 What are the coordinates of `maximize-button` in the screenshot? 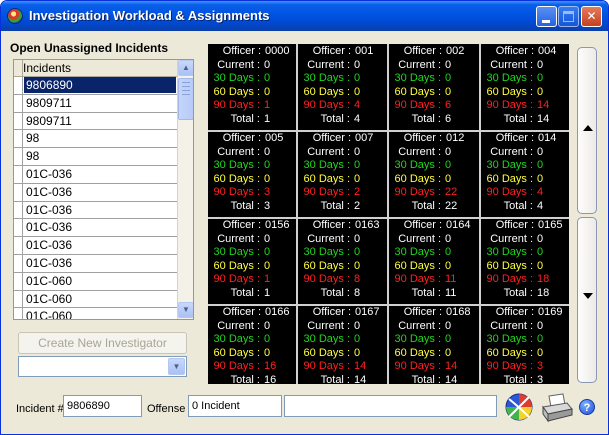 It's located at (568, 16).